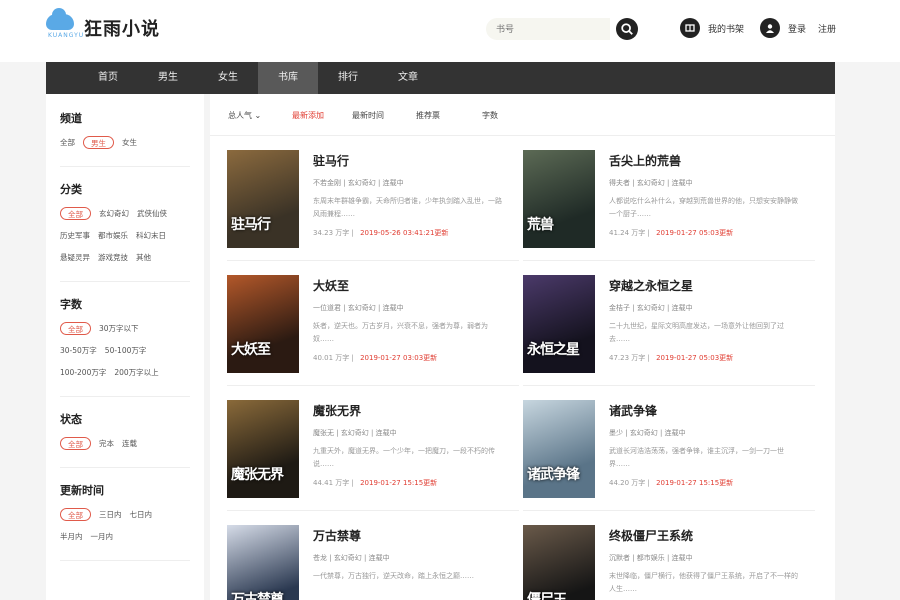 The height and width of the screenshot is (600, 900). What do you see at coordinates (71, 189) in the screenshot?
I see `filter-title: 分类` at bounding box center [71, 189].